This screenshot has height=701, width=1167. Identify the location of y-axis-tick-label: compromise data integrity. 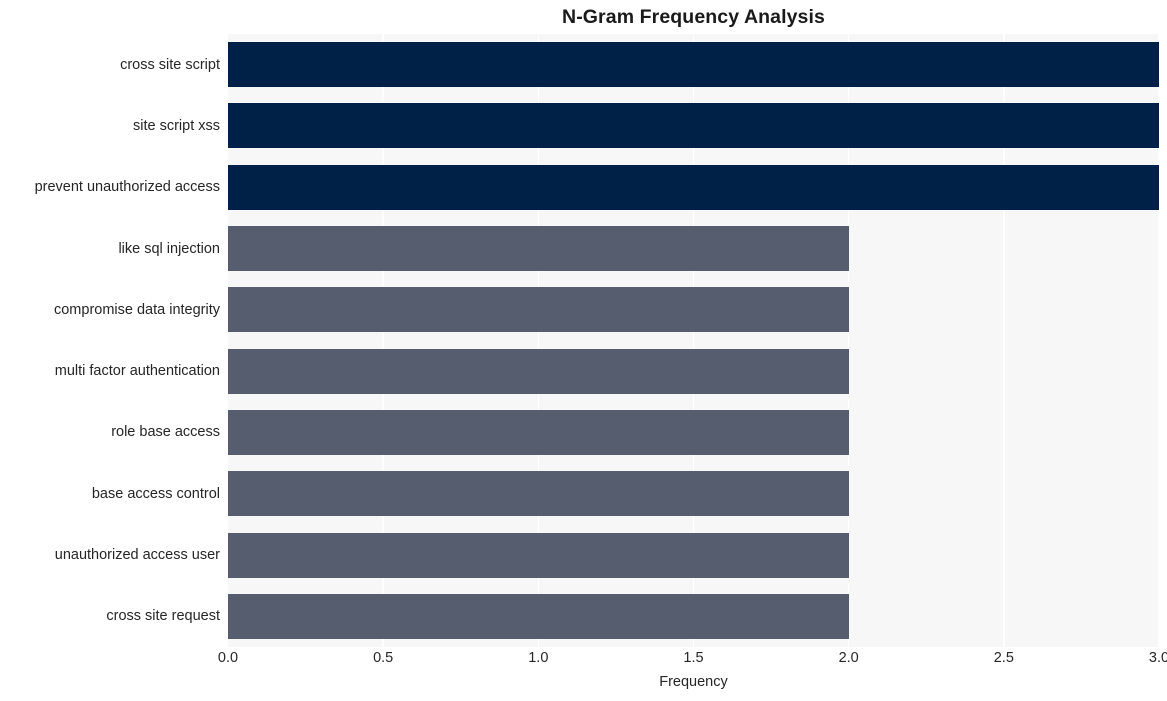
(136, 309).